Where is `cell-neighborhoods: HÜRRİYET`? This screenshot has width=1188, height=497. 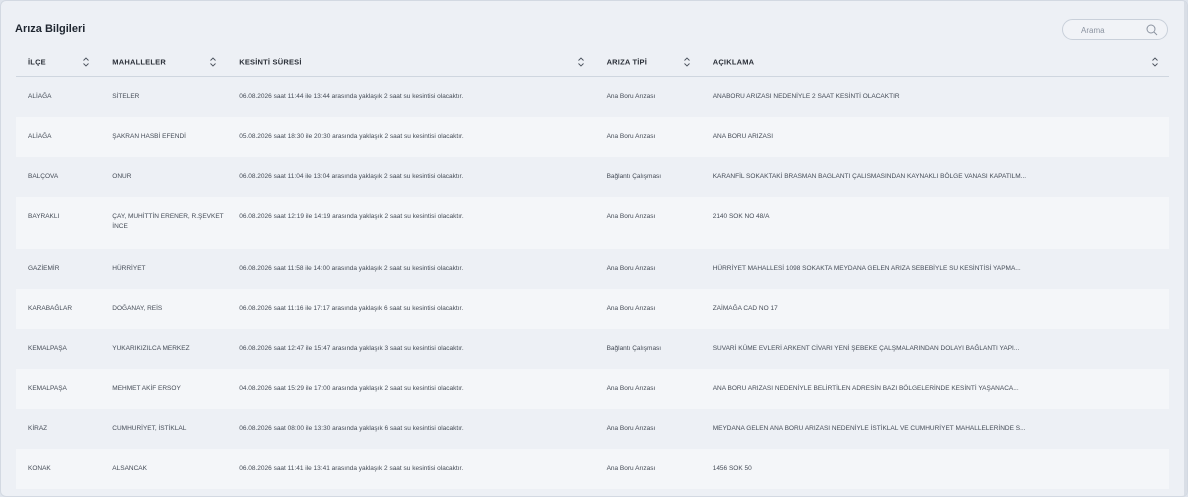
cell-neighborhoods: HÜRRİYET is located at coordinates (129, 268).